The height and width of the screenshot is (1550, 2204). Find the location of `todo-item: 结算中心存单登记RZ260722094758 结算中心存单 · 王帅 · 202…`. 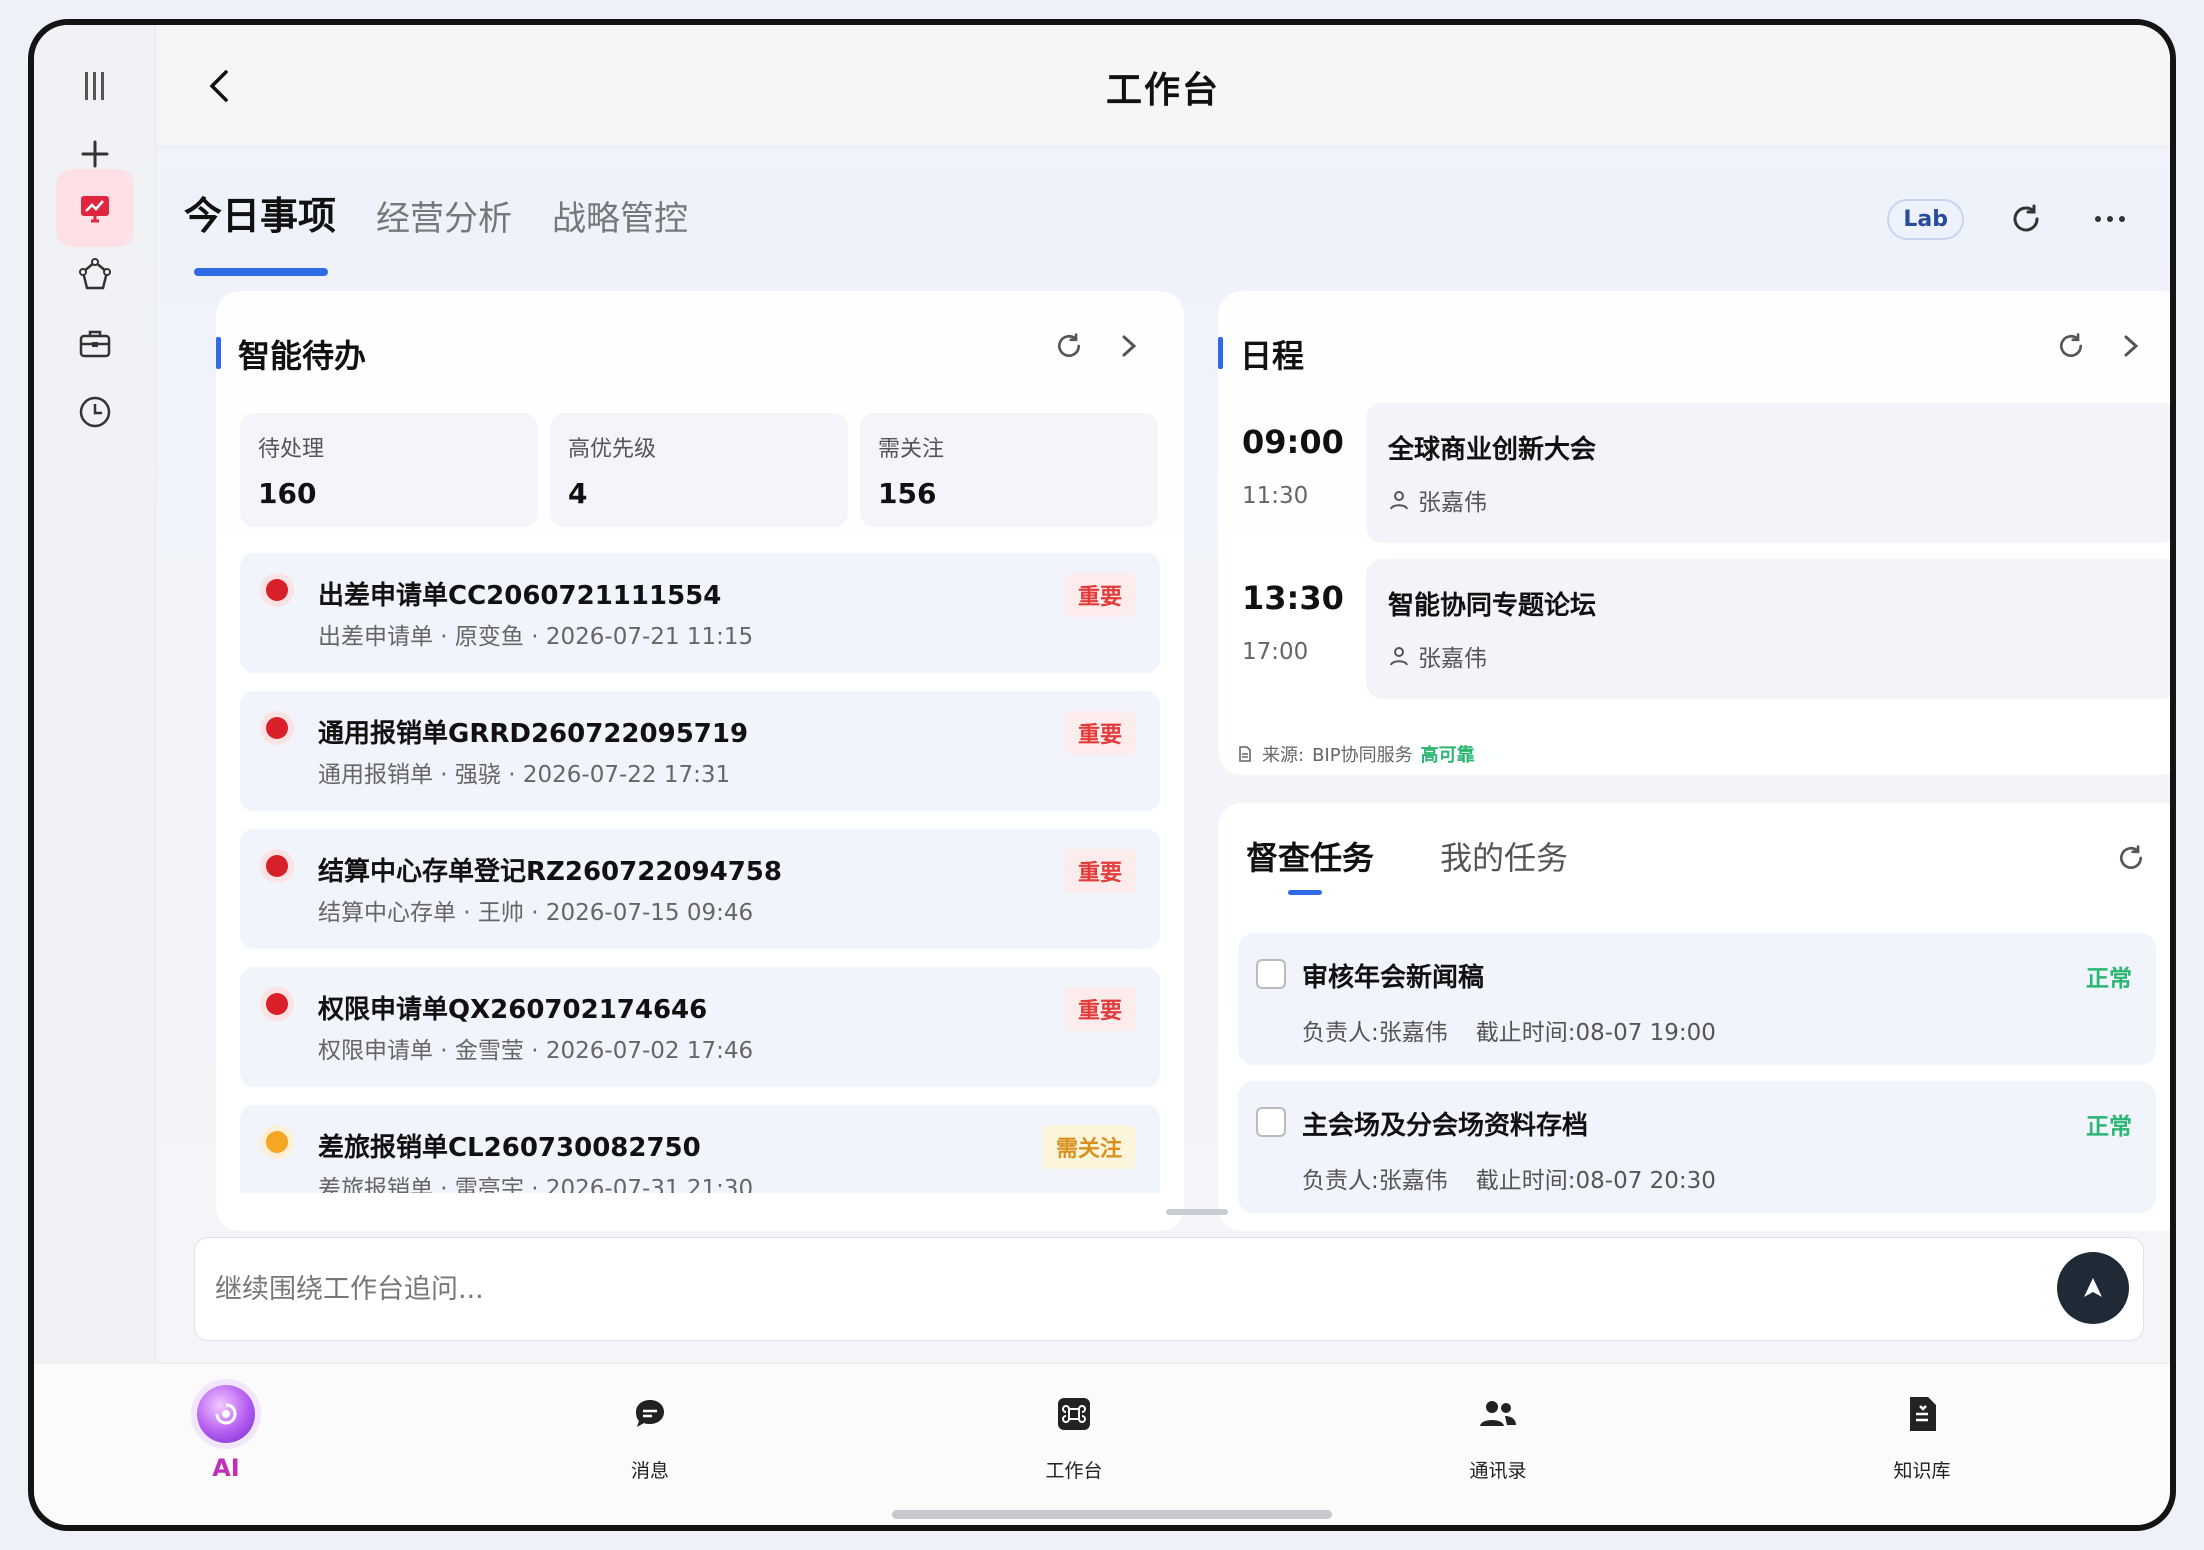

todo-item: 结算中心存单登记RZ260722094758 结算中心存单 · 王帅 · 202… is located at coordinates (700, 889).